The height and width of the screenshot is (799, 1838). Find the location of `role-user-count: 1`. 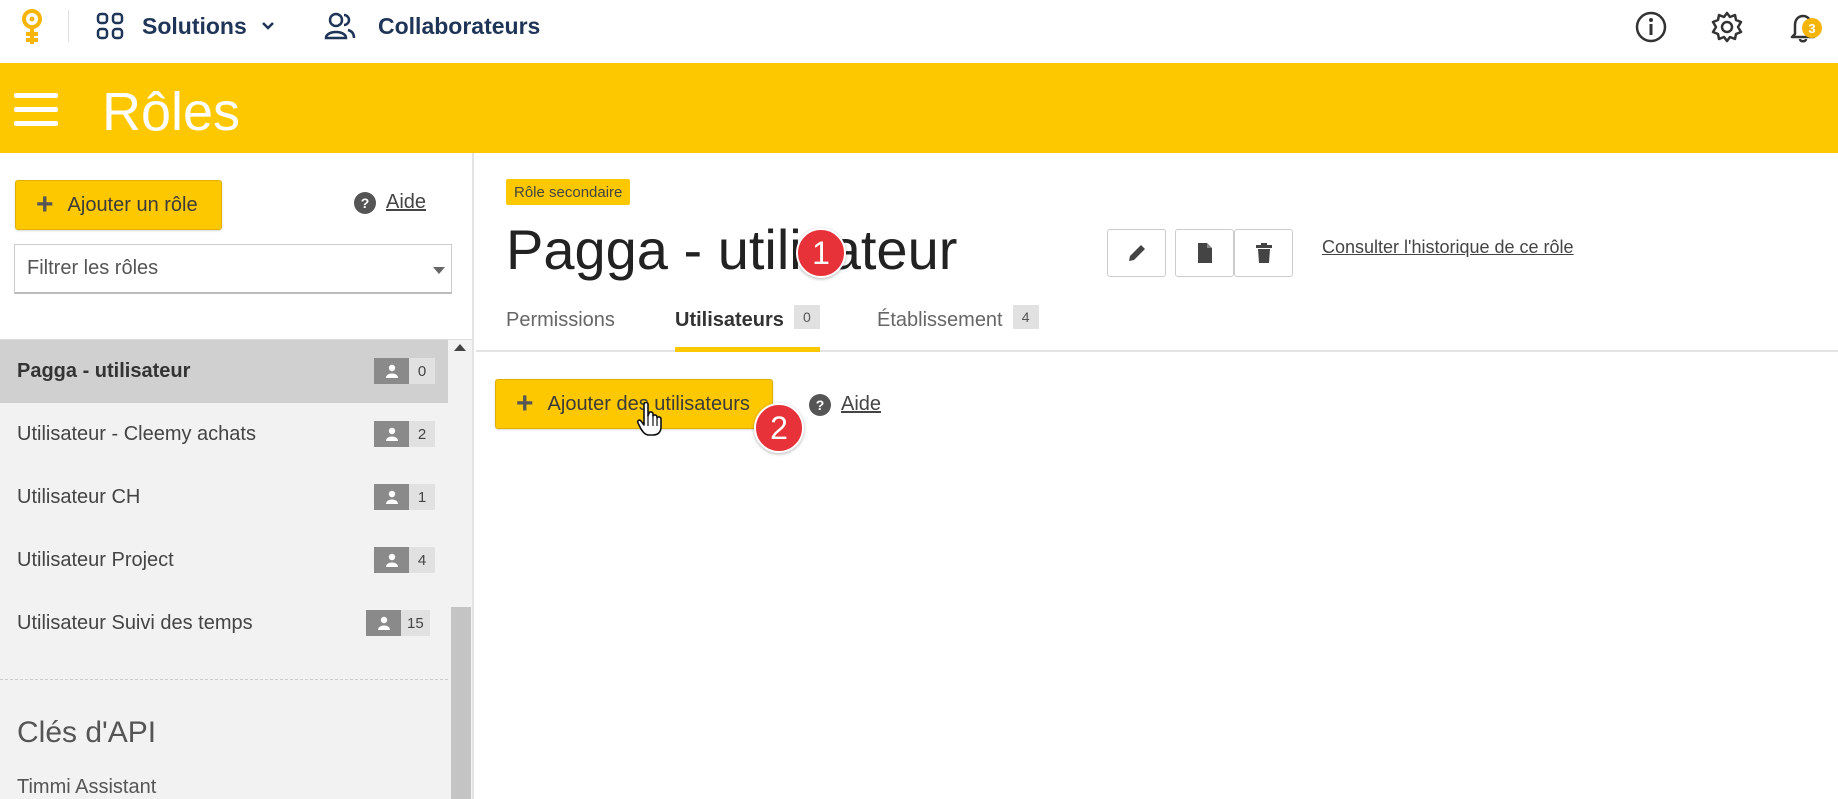

role-user-count: 1 is located at coordinates (404, 497).